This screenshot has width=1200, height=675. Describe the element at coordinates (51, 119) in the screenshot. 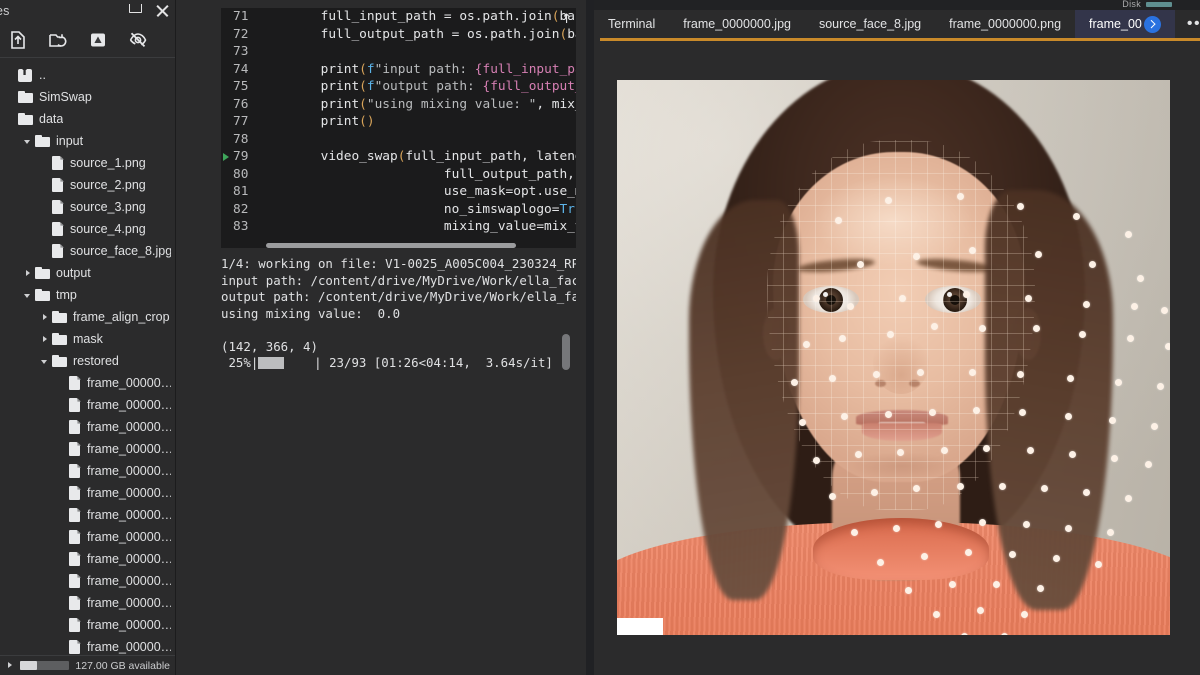

I see `tree-item-label: data` at that location.